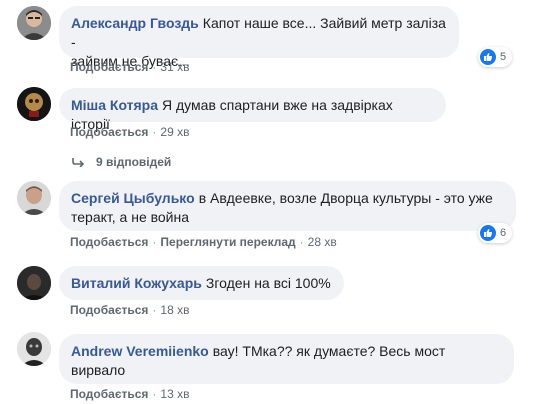  What do you see at coordinates (174, 394) in the screenshot?
I see `timestamp: 13 хв` at bounding box center [174, 394].